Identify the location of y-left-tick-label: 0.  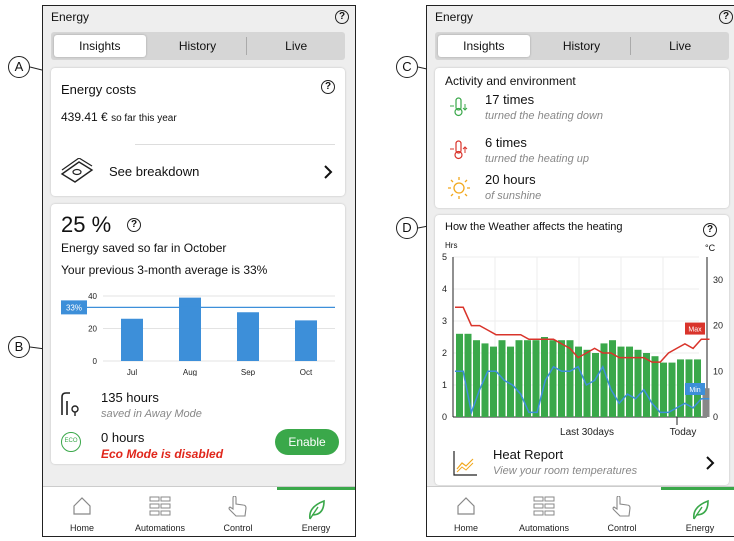
(444, 417).